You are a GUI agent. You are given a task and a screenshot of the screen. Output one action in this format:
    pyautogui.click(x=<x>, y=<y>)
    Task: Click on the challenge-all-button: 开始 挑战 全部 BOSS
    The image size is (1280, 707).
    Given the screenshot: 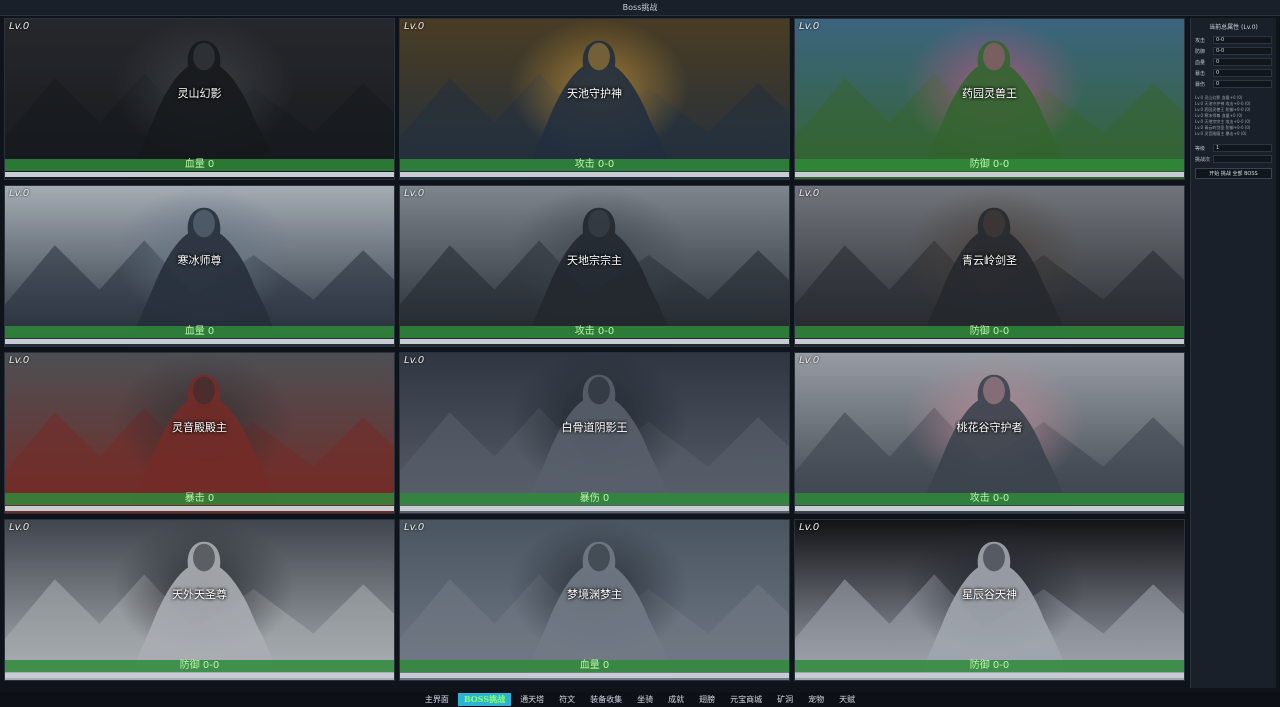 What is the action you would take?
    pyautogui.click(x=1233, y=173)
    